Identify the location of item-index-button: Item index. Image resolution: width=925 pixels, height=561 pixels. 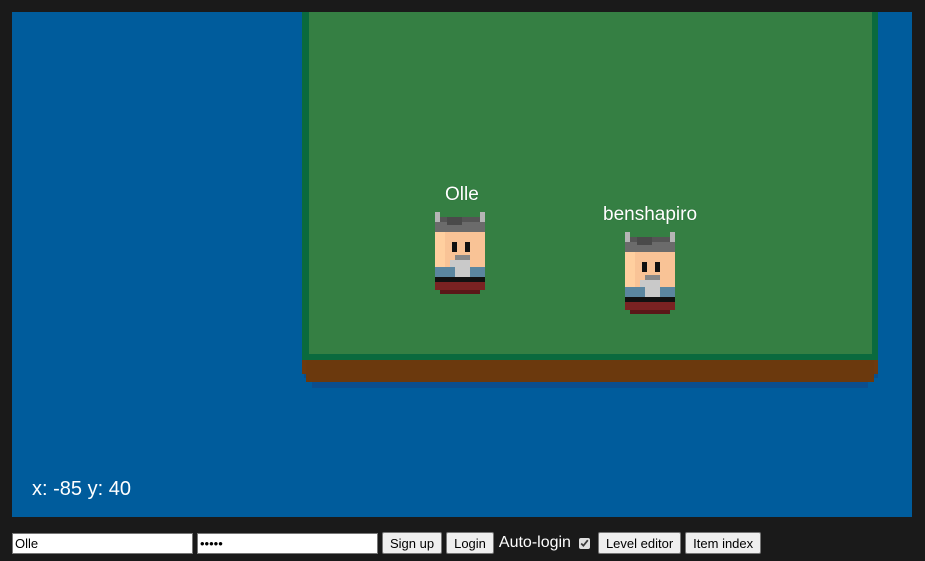
(723, 543).